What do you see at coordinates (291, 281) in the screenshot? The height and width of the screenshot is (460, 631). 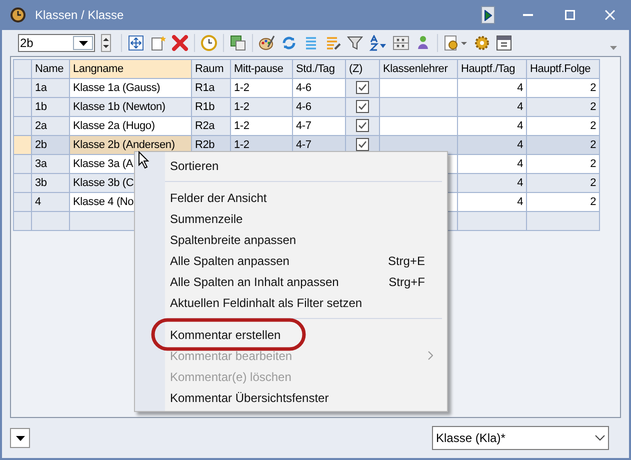 I see `menu-item: Alle Spalten an Inhalt anpassen Strg+F` at bounding box center [291, 281].